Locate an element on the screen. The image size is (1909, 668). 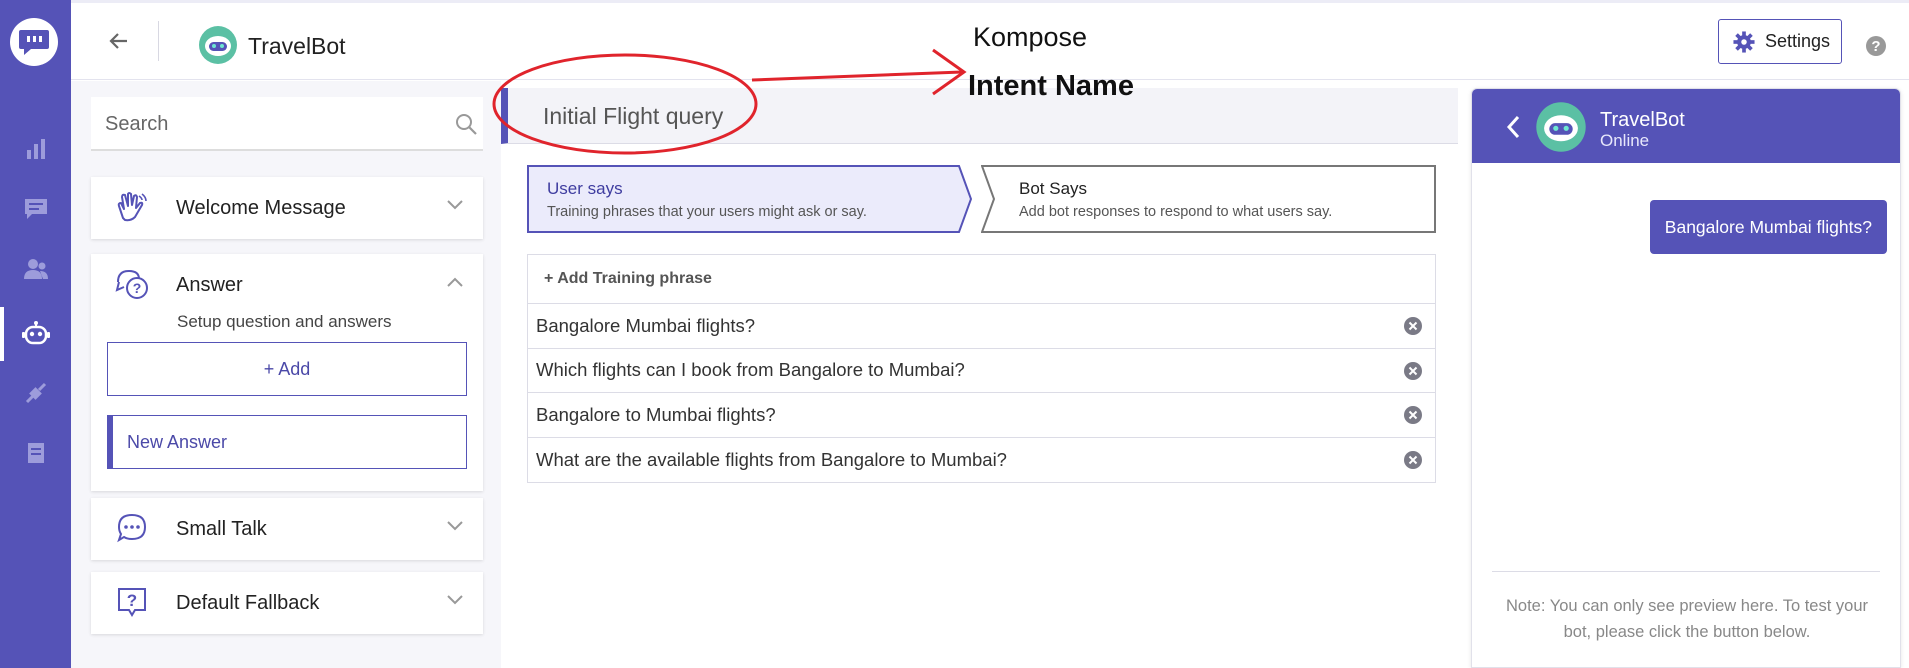
add-answer-button: + Add is located at coordinates (287, 369).